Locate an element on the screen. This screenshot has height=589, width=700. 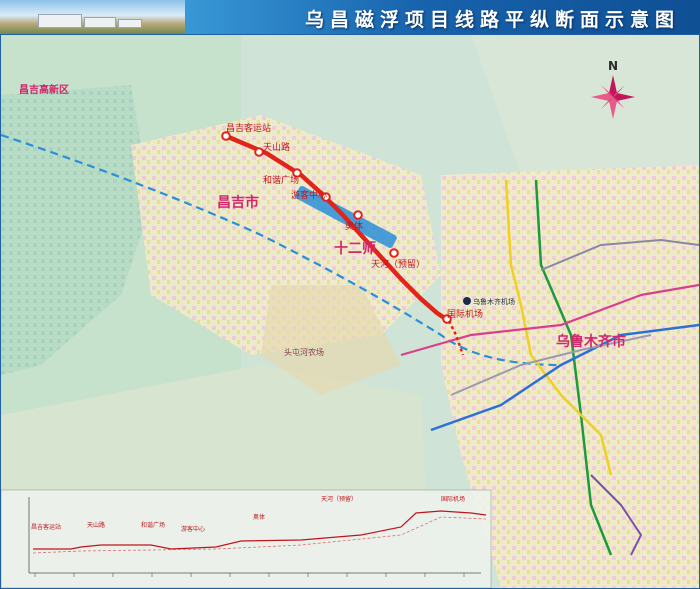
banner-photo is located at coordinates (92, 17).